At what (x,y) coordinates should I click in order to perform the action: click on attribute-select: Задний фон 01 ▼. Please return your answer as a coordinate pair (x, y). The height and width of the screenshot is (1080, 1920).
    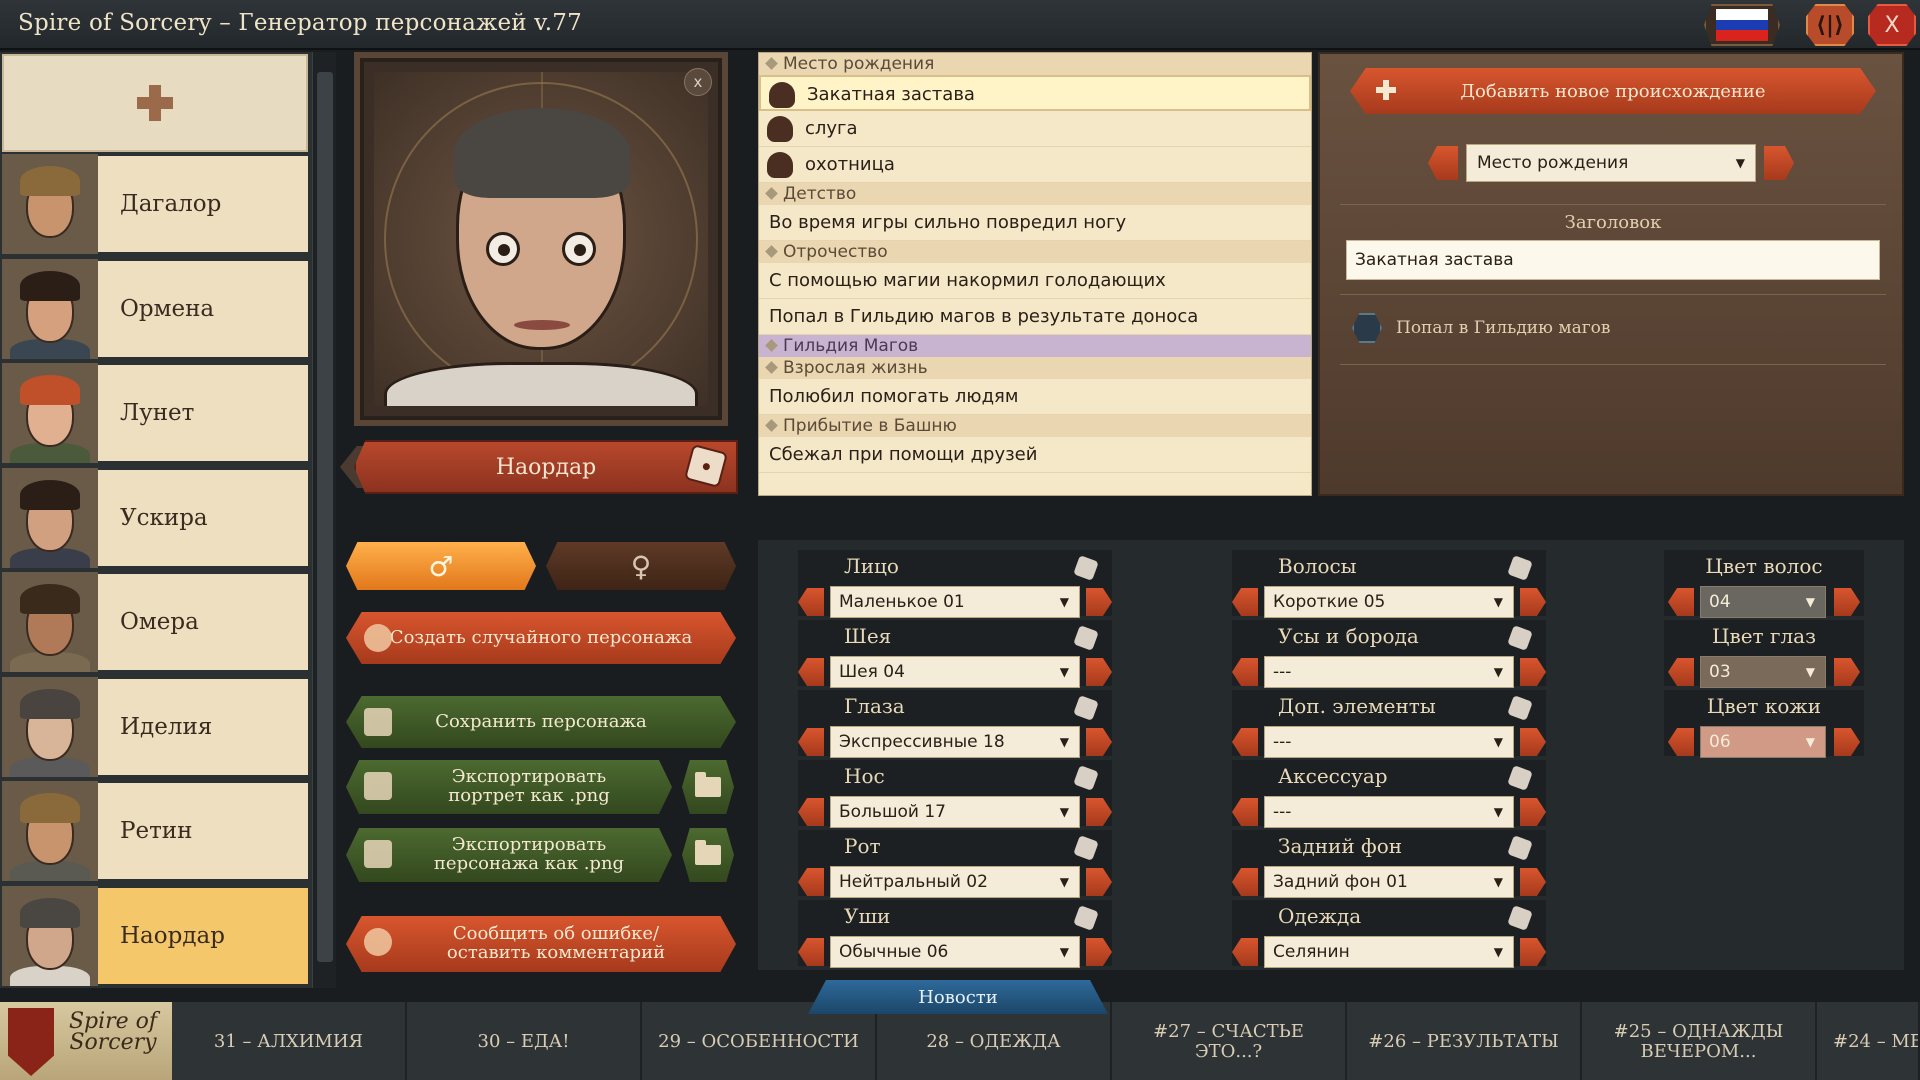
    Looking at the image, I should click on (1389, 882).